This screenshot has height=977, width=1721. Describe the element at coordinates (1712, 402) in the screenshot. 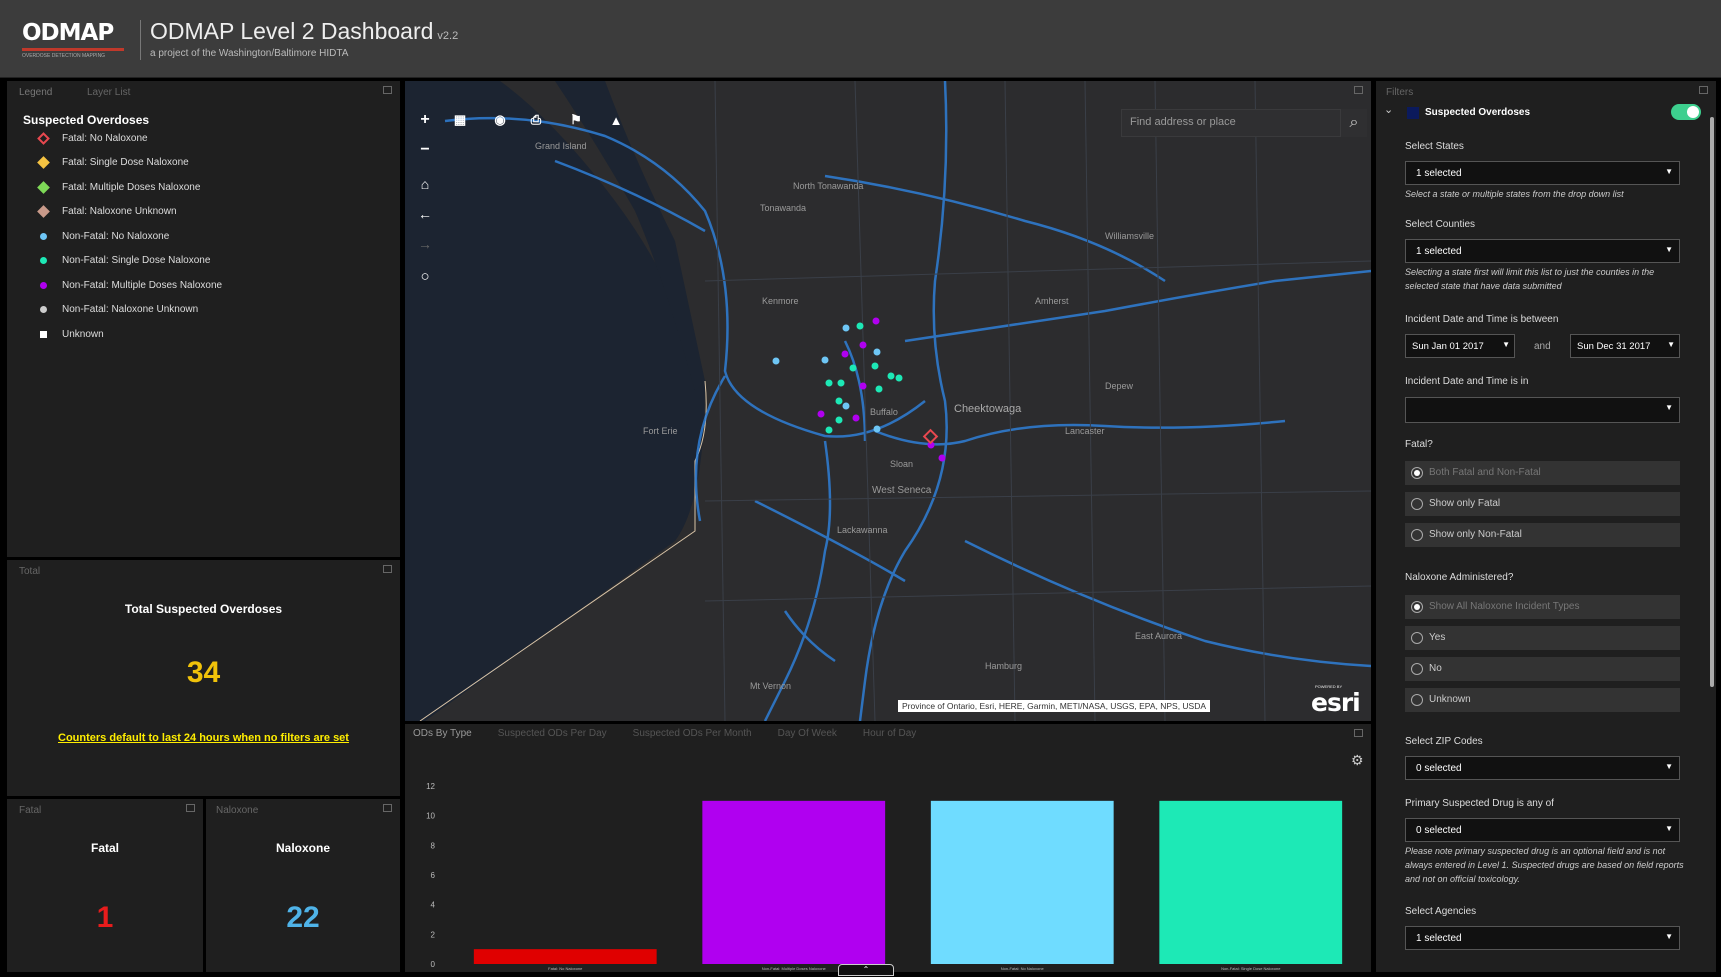

I see `filters-scrollbar` at that location.